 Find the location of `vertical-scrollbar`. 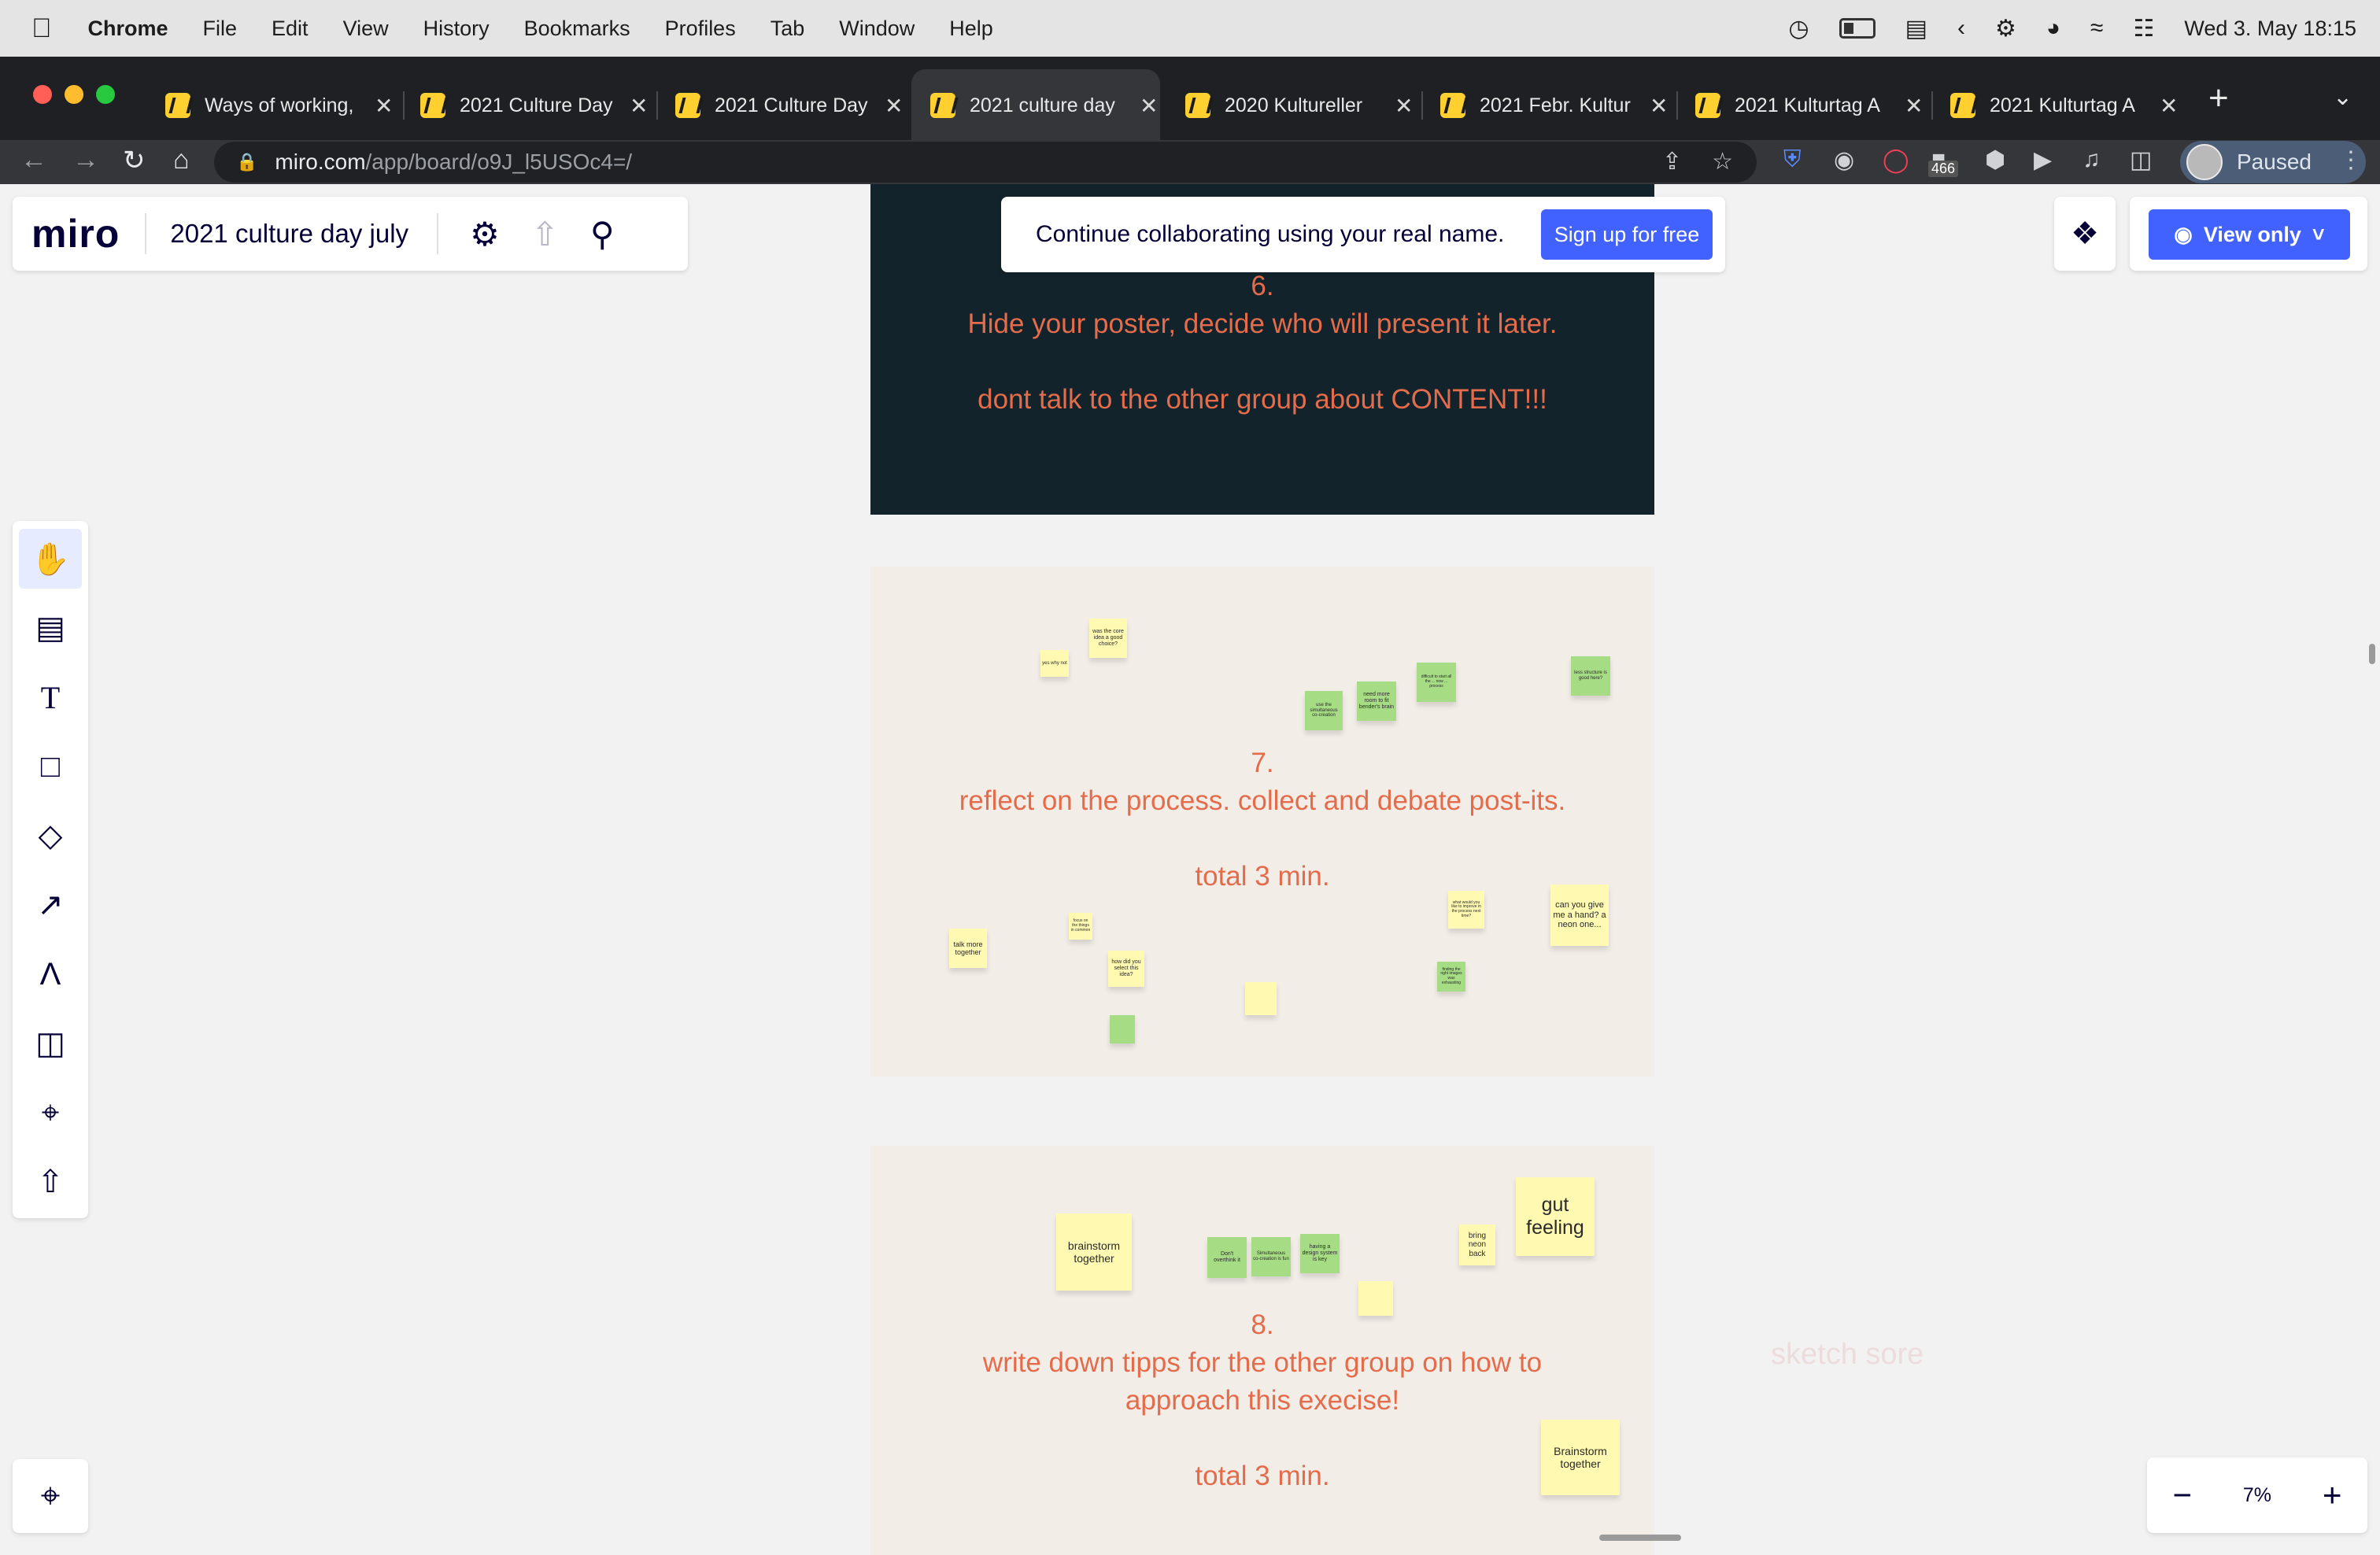

vertical-scrollbar is located at coordinates (2372, 654).